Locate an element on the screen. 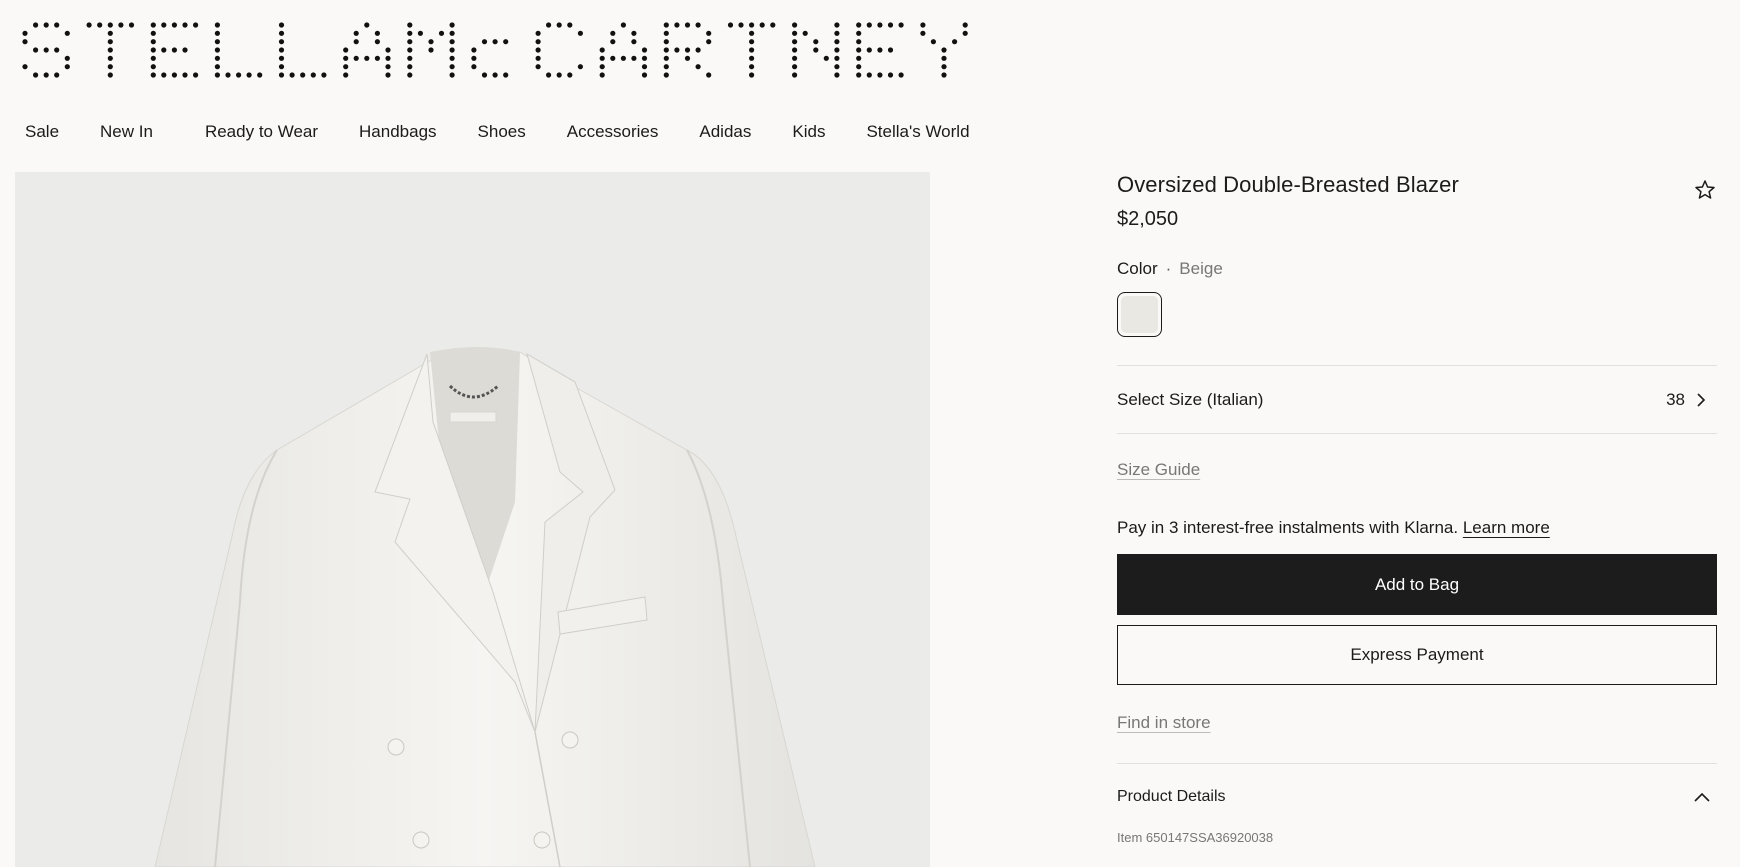 This screenshot has height=867, width=1740. klarna-learn-more-link: Learn more is located at coordinates (1506, 527).